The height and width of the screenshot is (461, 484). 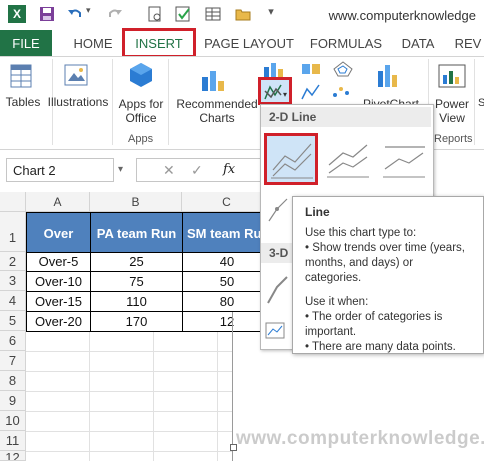 What do you see at coordinates (452, 111) in the screenshot?
I see `power-view-button: Power View` at bounding box center [452, 111].